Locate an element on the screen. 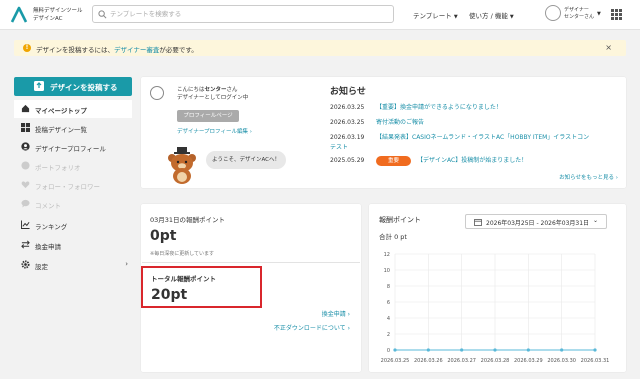  search-box is located at coordinates (243, 14).